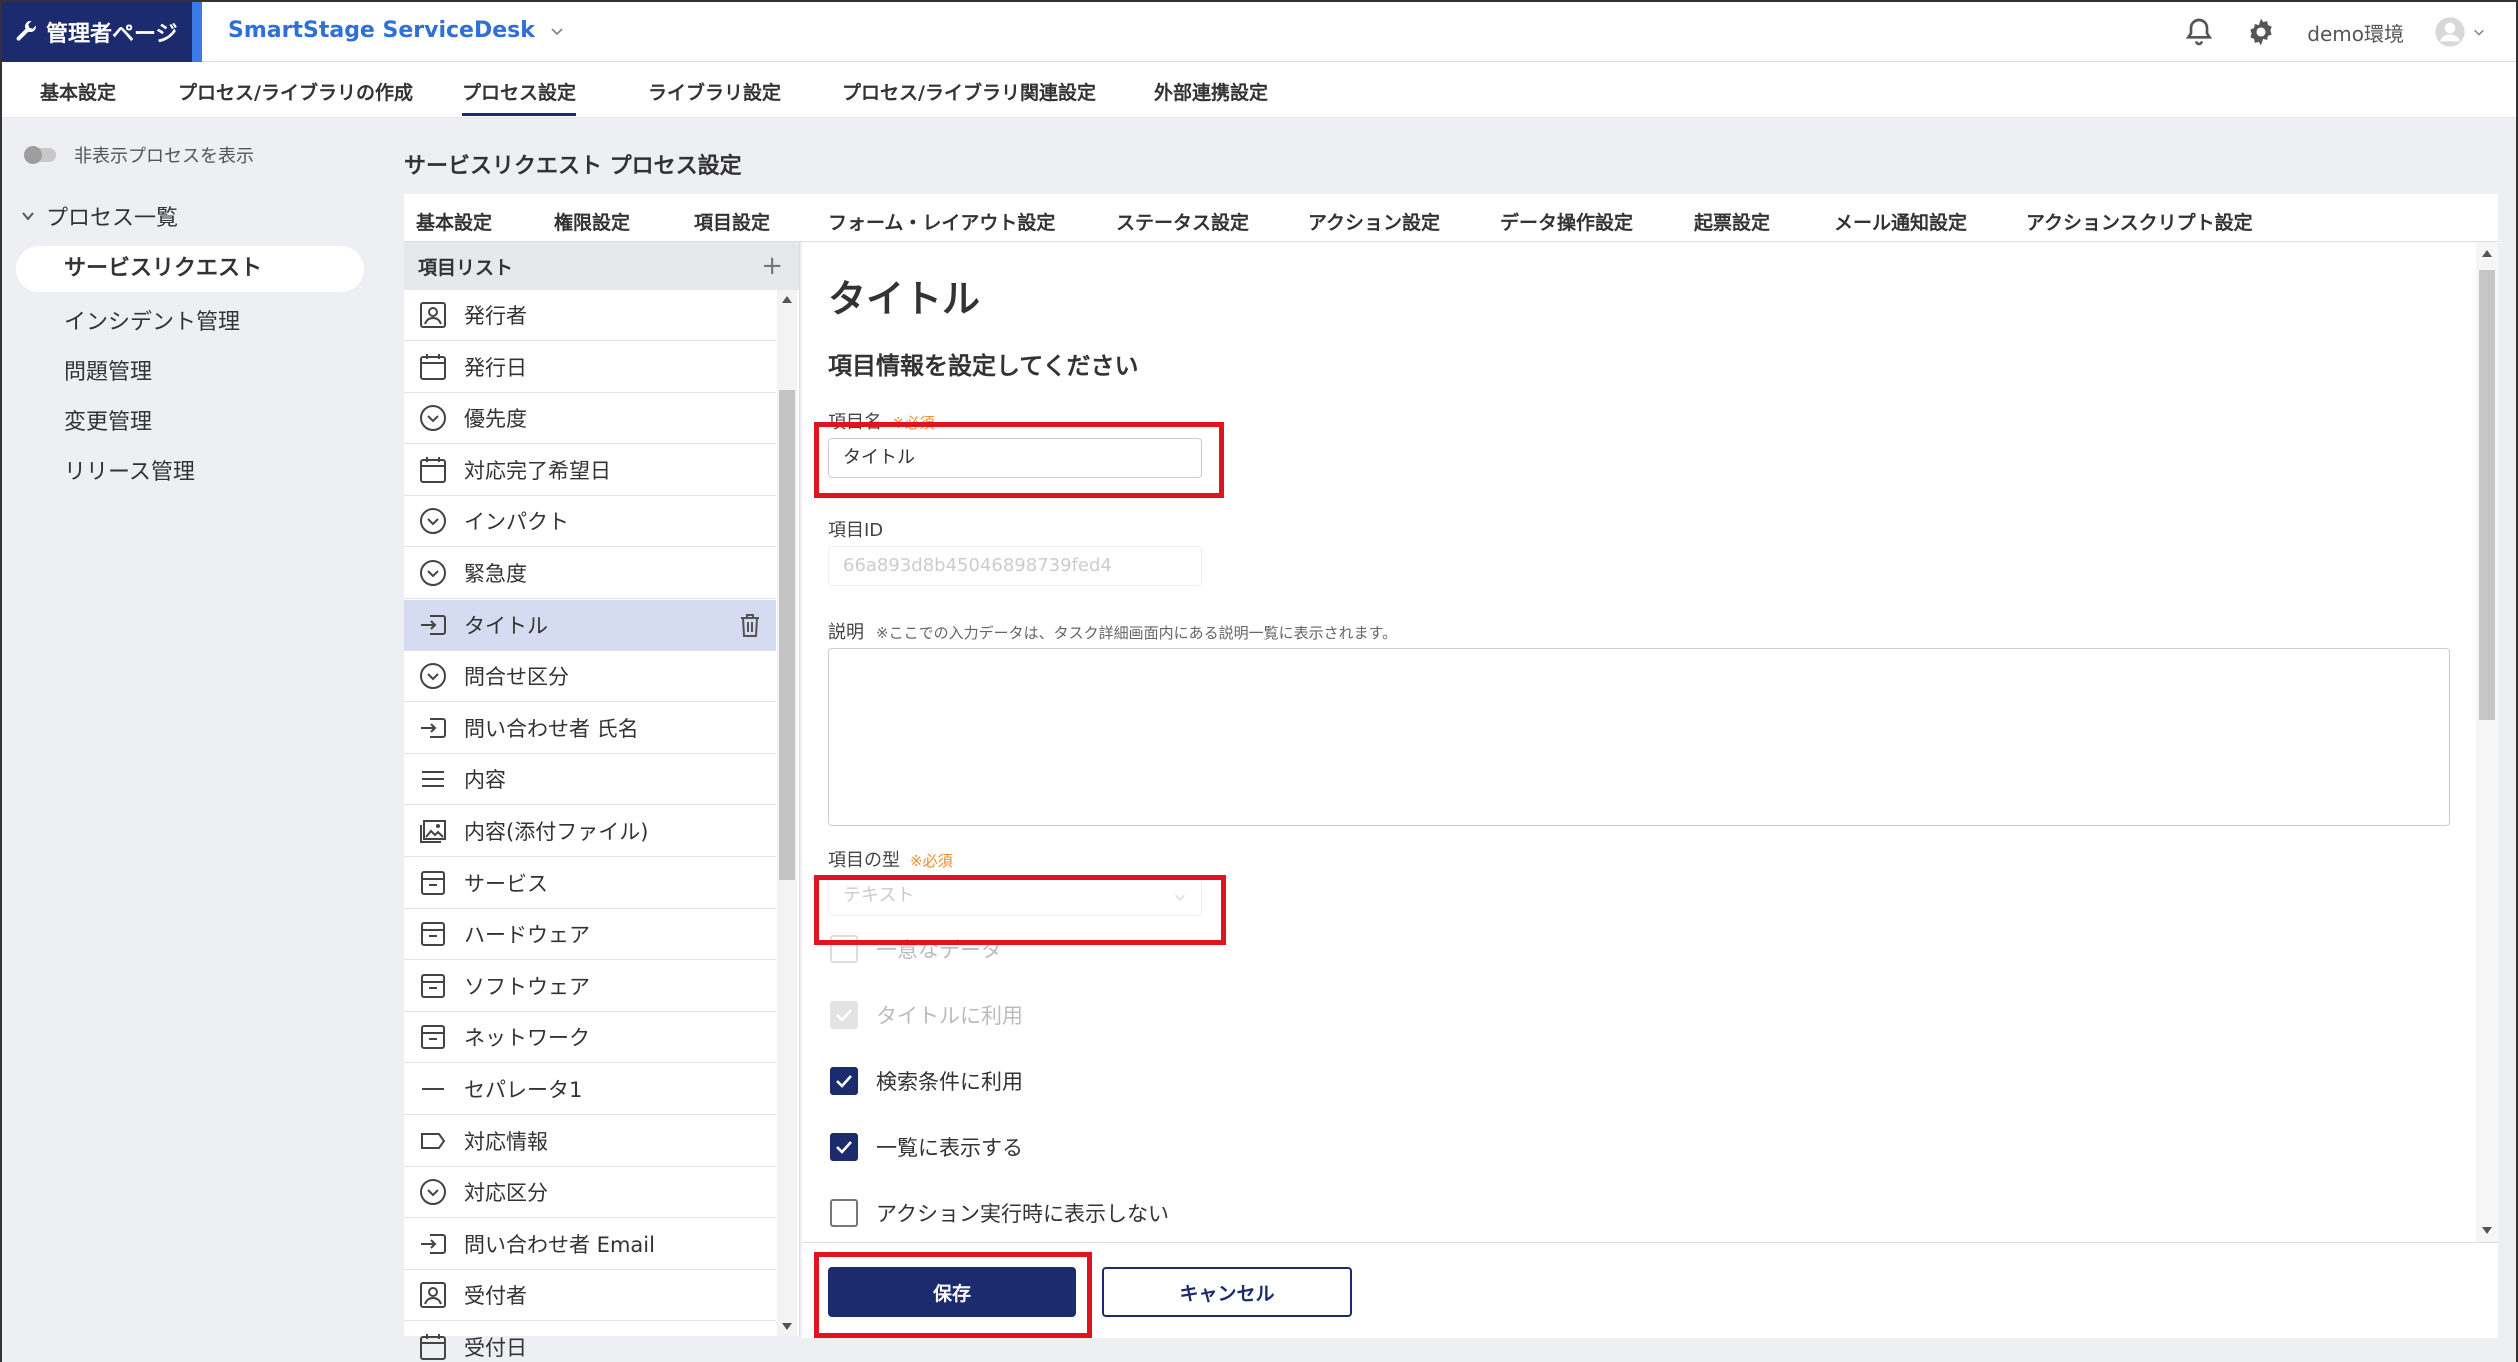  What do you see at coordinates (108, 370) in the screenshot?
I see `sidebar-item-problem: 問題管理` at bounding box center [108, 370].